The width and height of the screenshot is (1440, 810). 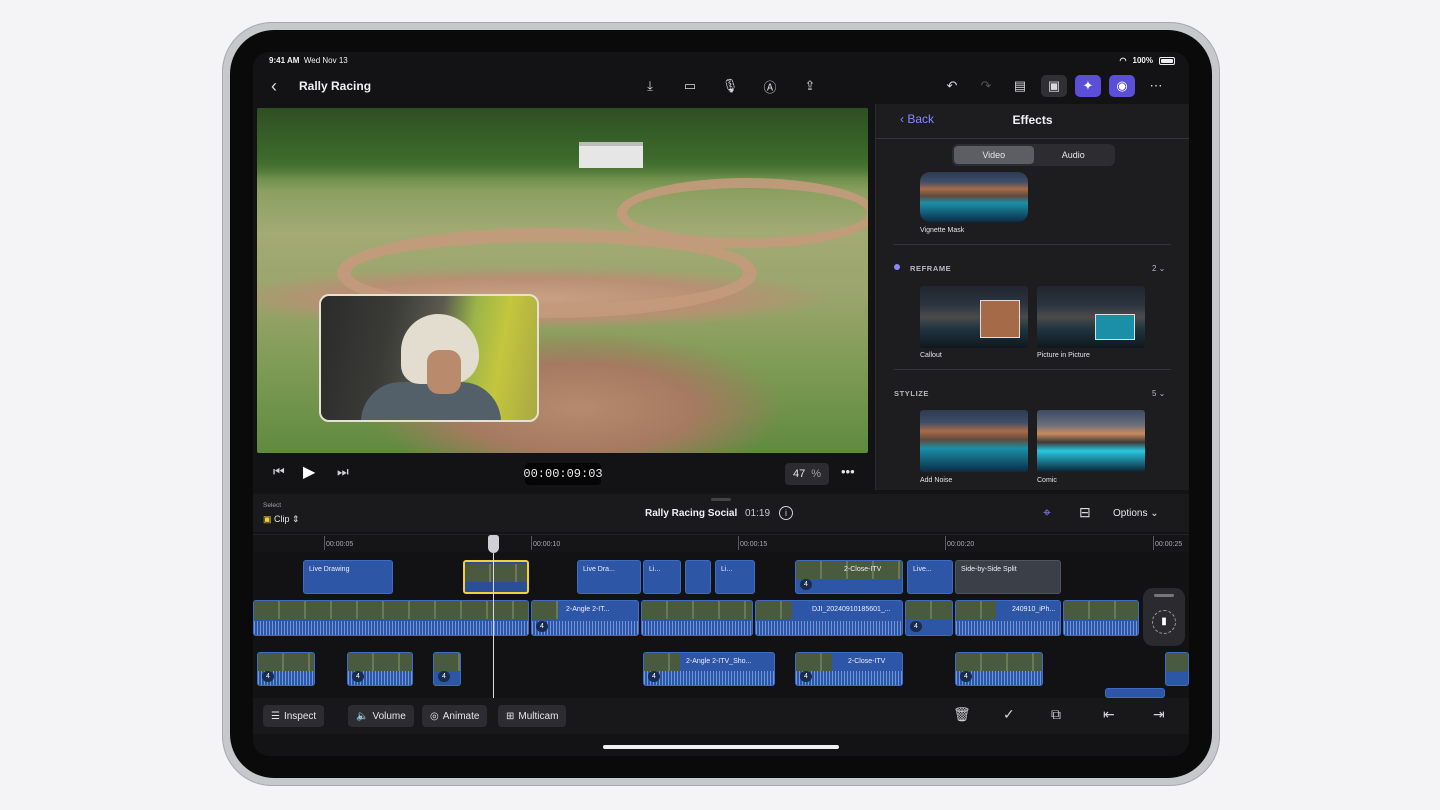 What do you see at coordinates (267, 519) in the screenshot?
I see `clip-icon: ▣` at bounding box center [267, 519].